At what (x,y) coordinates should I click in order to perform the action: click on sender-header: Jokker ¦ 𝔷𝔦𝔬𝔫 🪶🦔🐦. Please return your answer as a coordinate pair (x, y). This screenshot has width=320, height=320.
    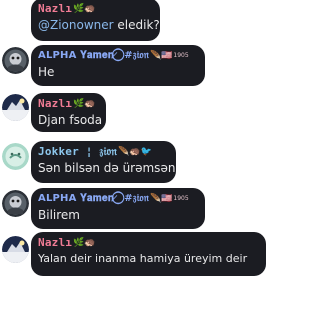
    Looking at the image, I should click on (103, 152).